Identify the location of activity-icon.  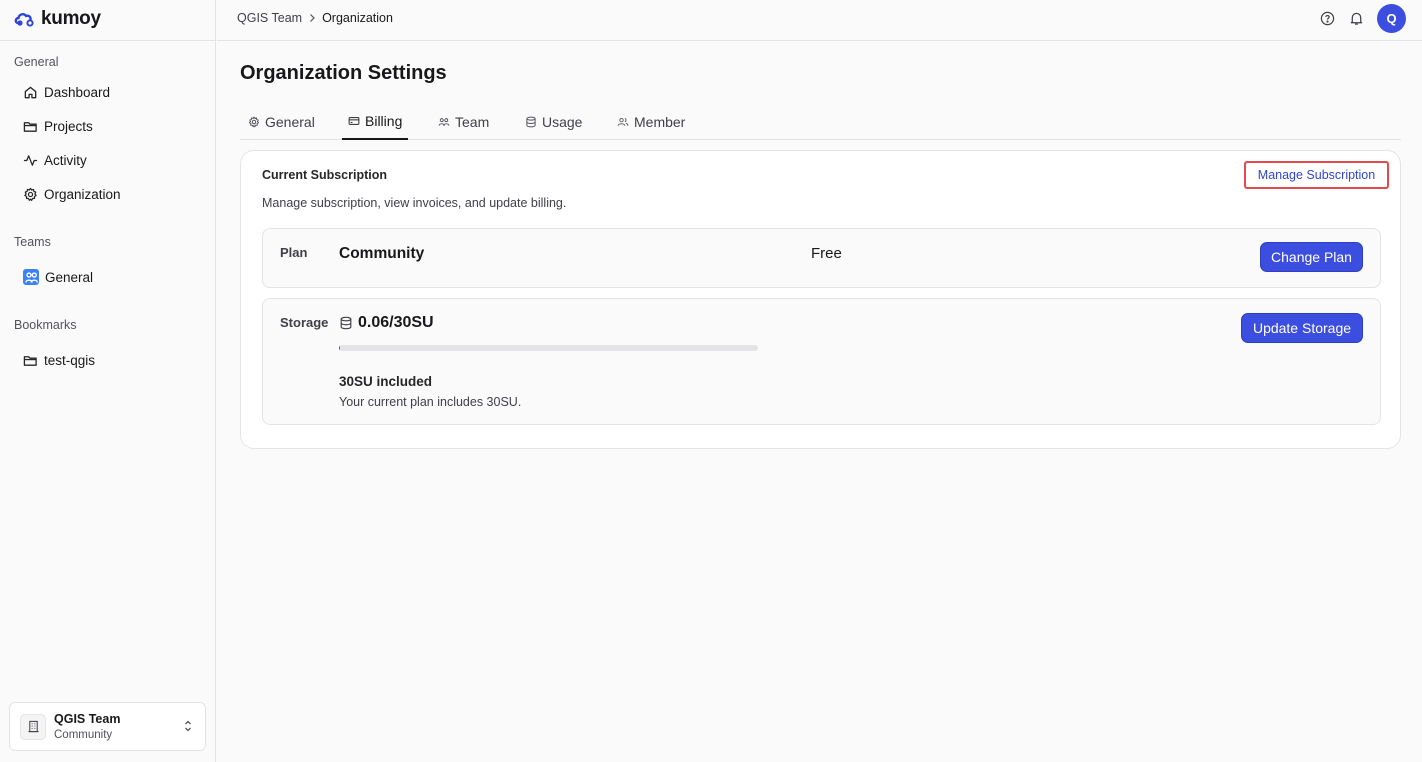
(30, 160).